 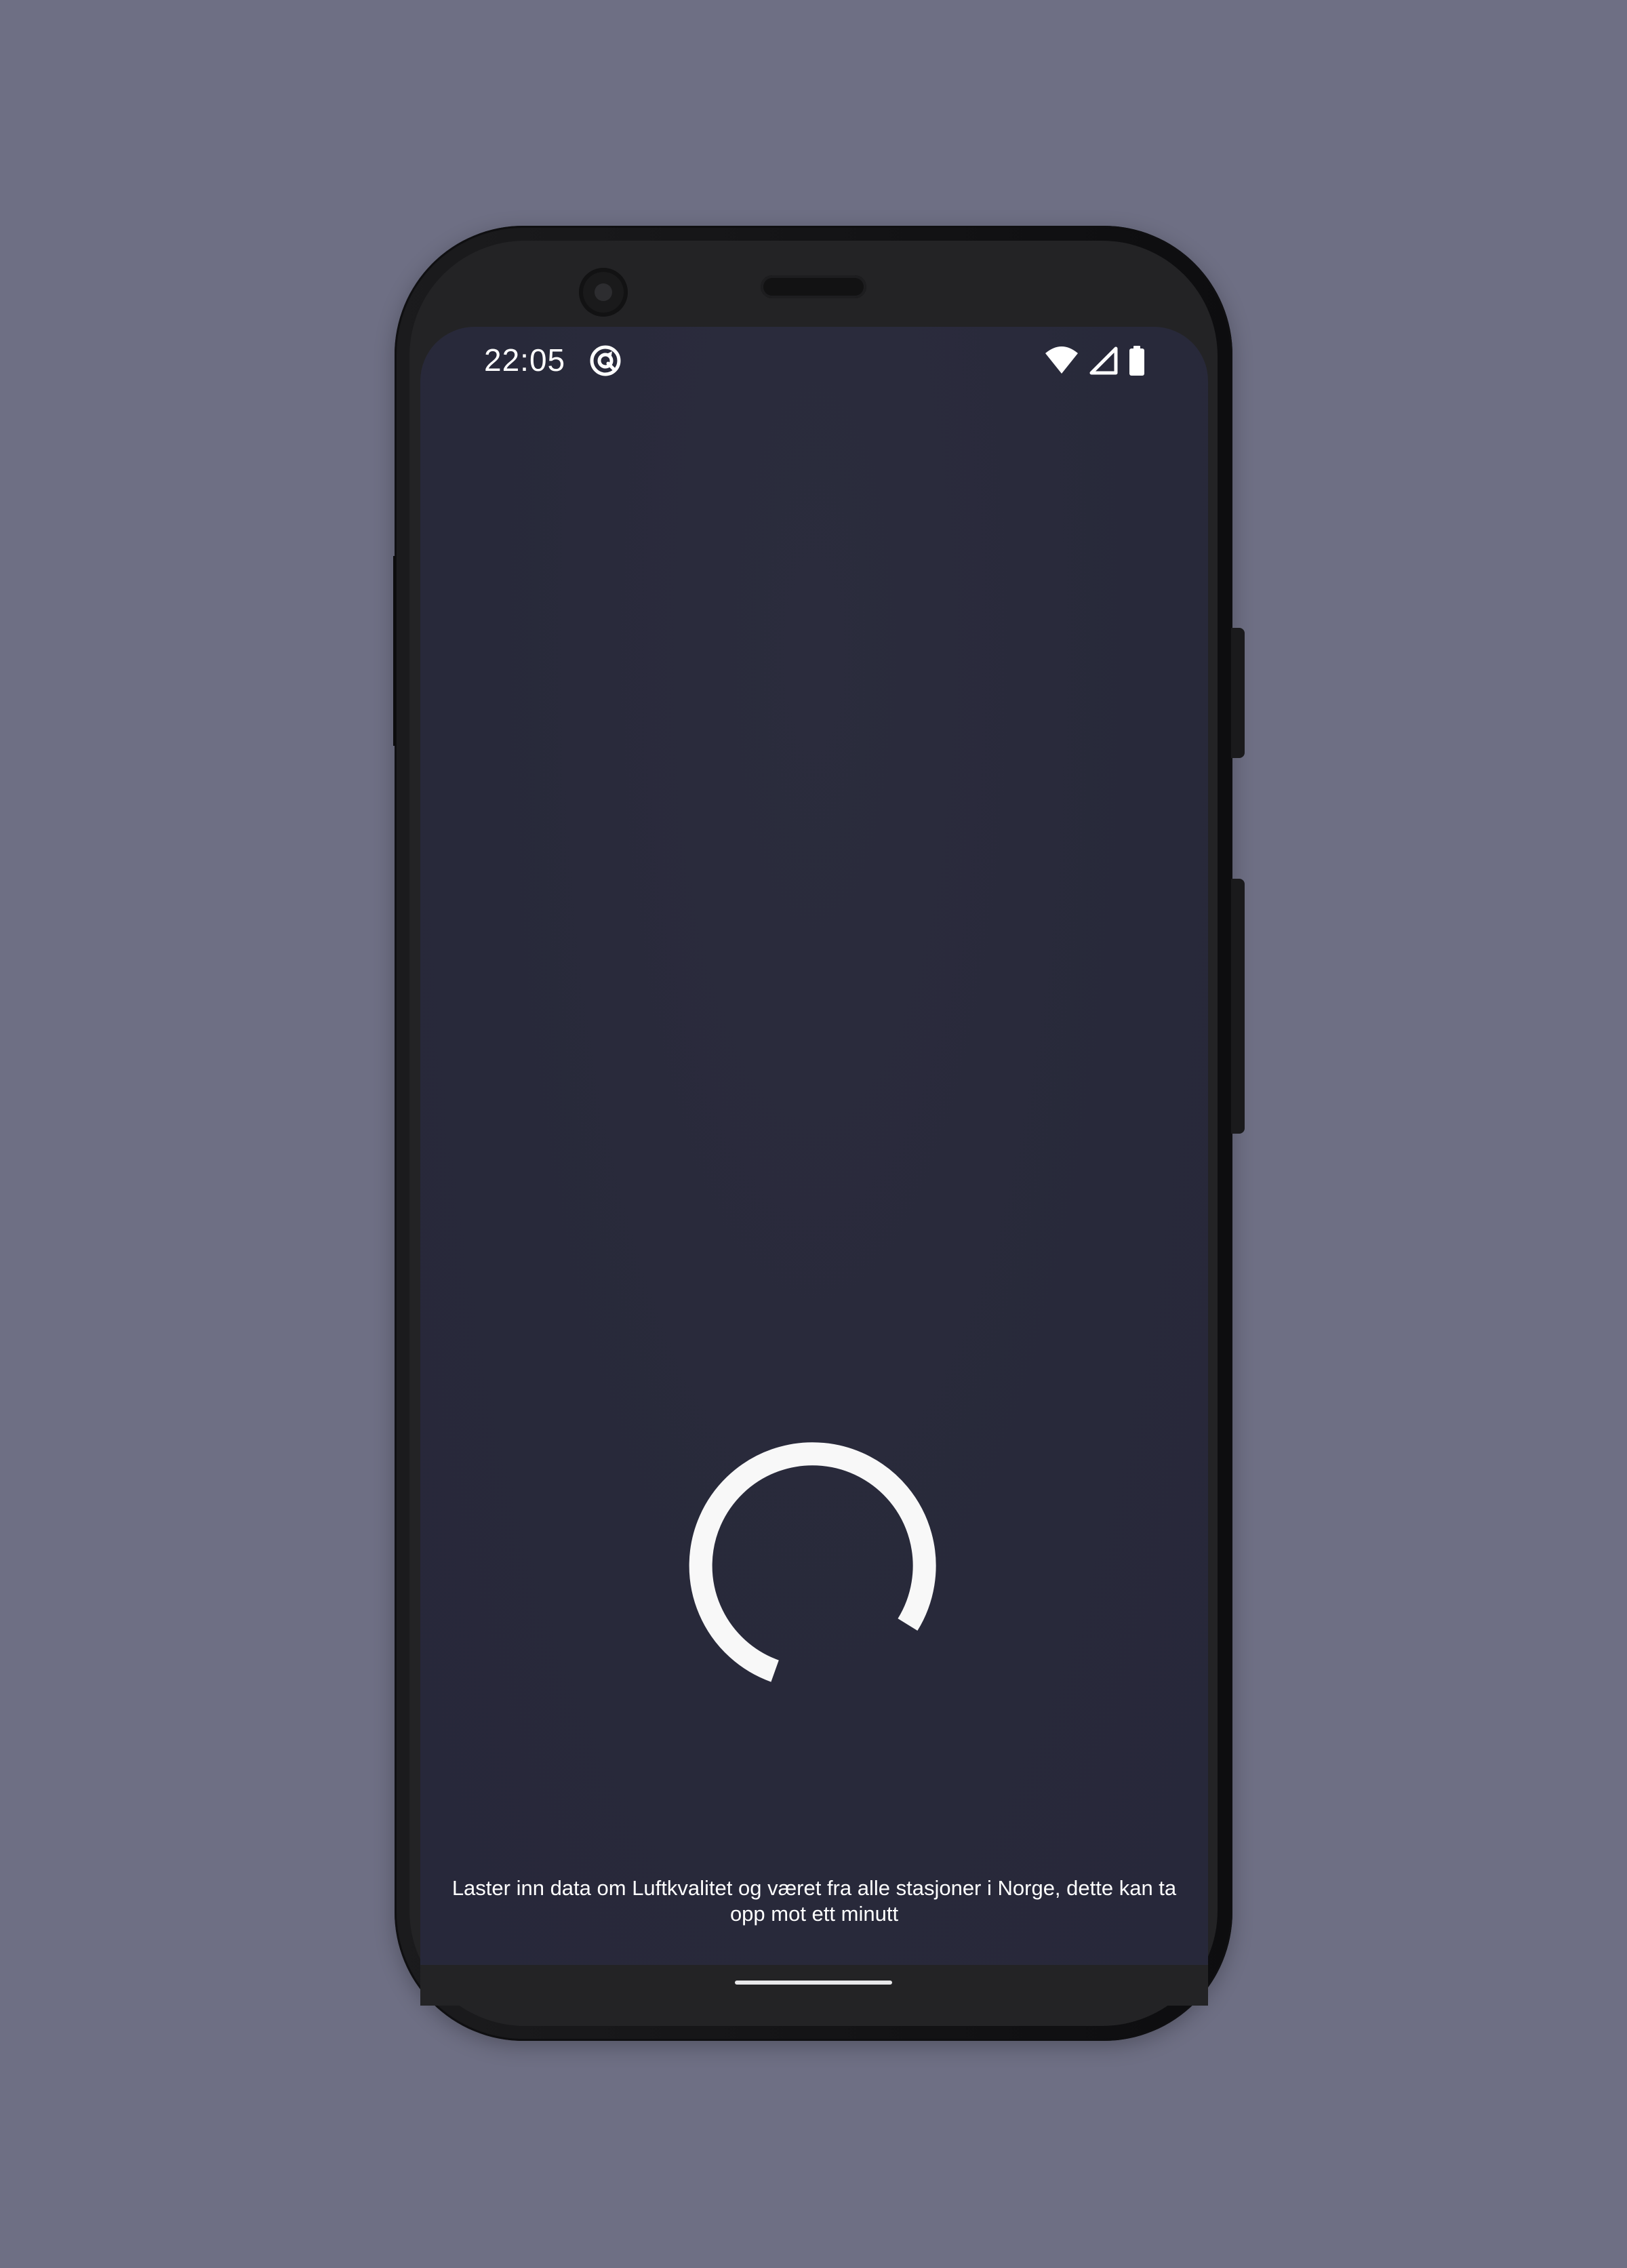 What do you see at coordinates (525, 360) in the screenshot?
I see `status-time: 22:05` at bounding box center [525, 360].